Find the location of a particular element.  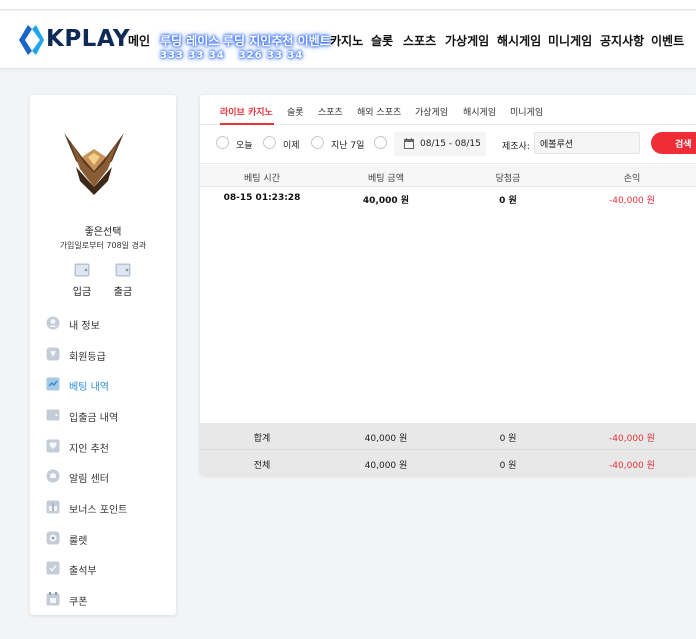

roulette-icon is located at coordinates (53, 538).